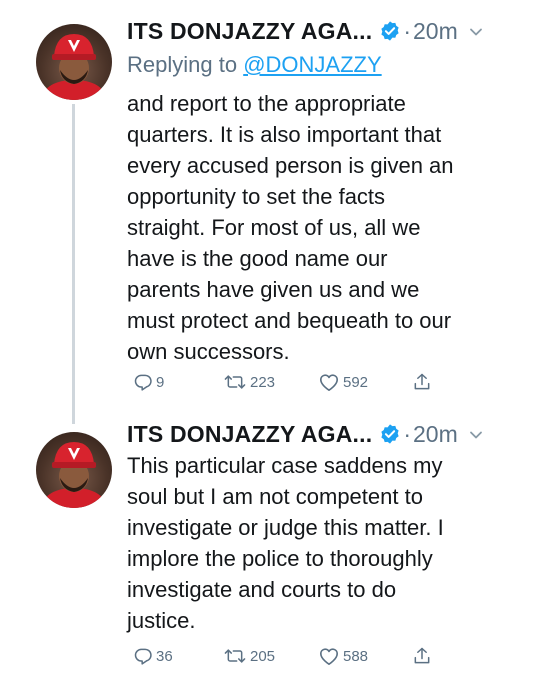 This screenshot has width=536, height=693. What do you see at coordinates (288, 659) in the screenshot?
I see `action-bar: 36 205 588` at bounding box center [288, 659].